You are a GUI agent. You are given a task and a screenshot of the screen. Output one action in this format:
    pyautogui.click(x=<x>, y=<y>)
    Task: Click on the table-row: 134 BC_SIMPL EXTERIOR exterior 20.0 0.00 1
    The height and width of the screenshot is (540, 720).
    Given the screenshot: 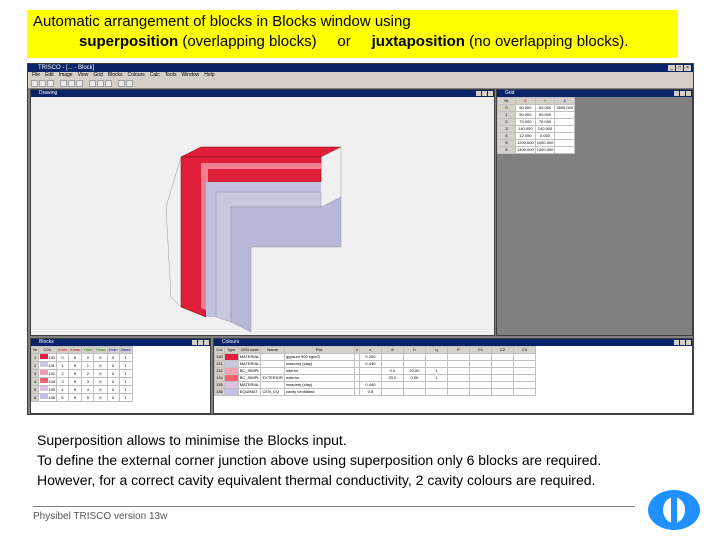 What is the action you would take?
    pyautogui.click(x=375, y=378)
    